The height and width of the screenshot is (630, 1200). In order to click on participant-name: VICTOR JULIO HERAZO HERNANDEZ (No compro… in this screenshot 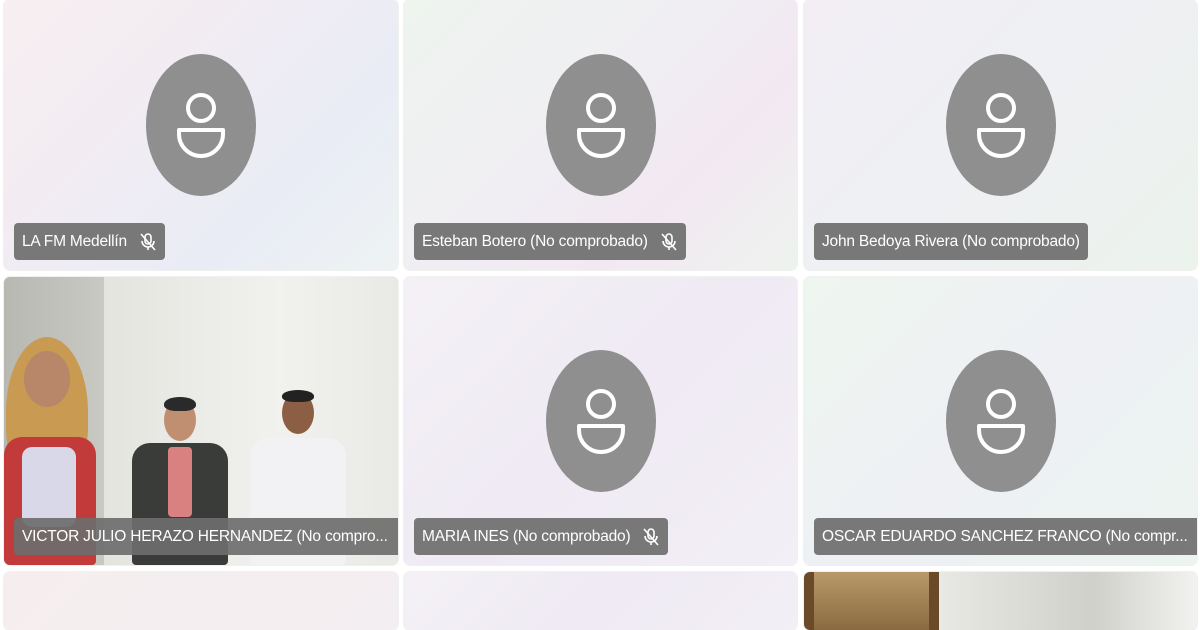, I will do `click(205, 536)`.